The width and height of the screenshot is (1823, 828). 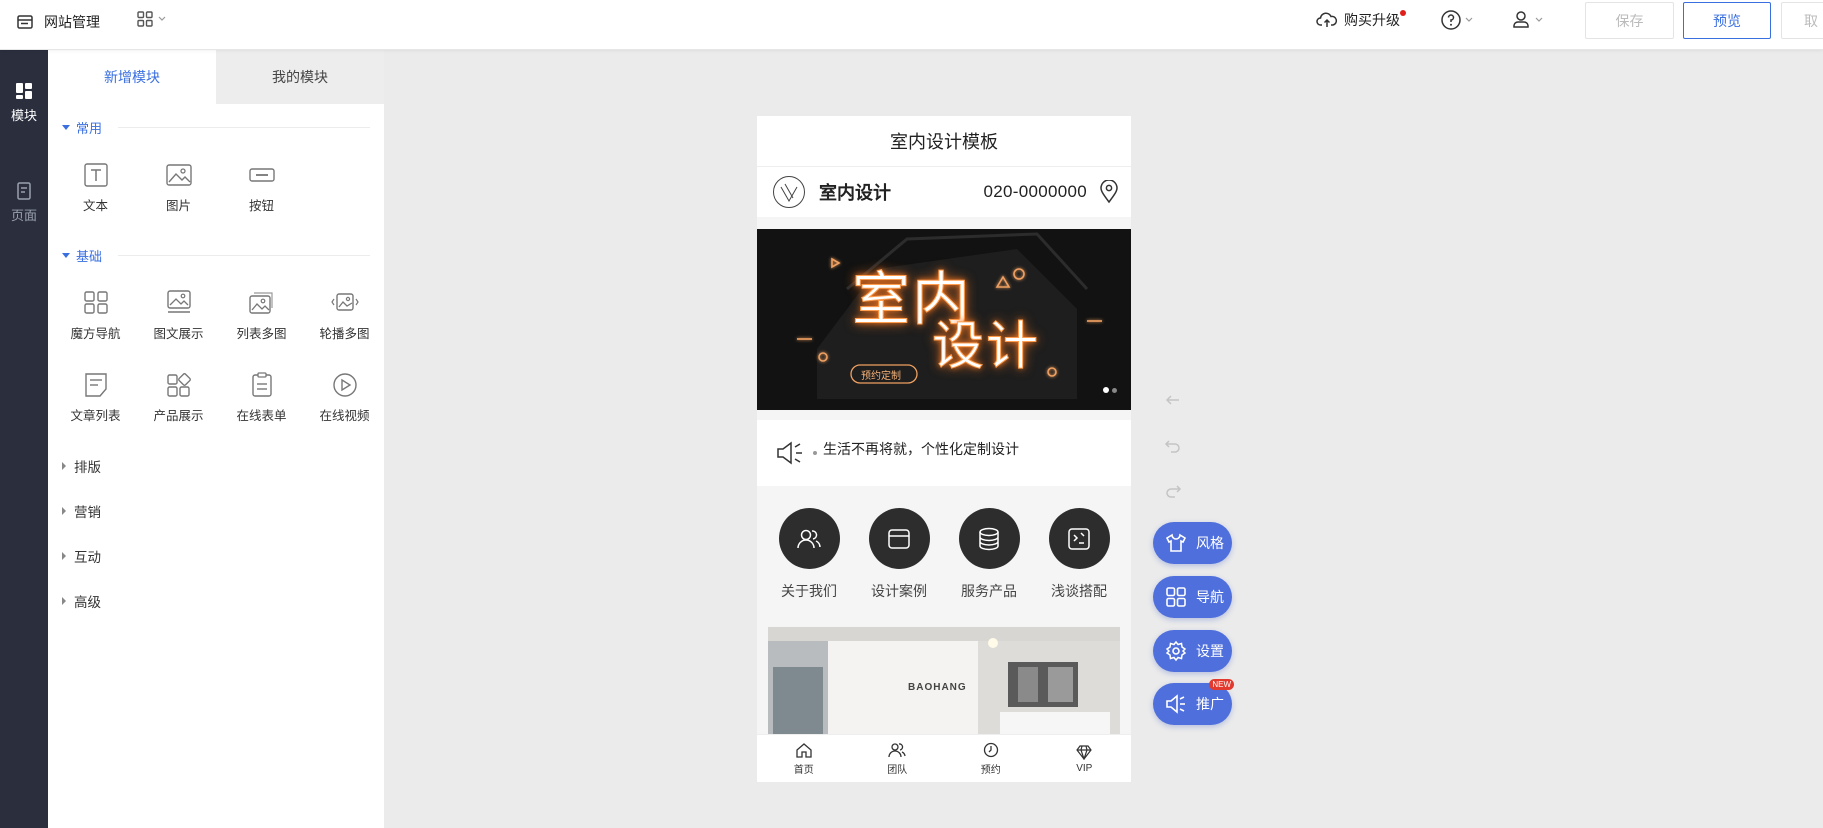 What do you see at coordinates (1192, 543) in the screenshot?
I see `style-fab: 风格` at bounding box center [1192, 543].